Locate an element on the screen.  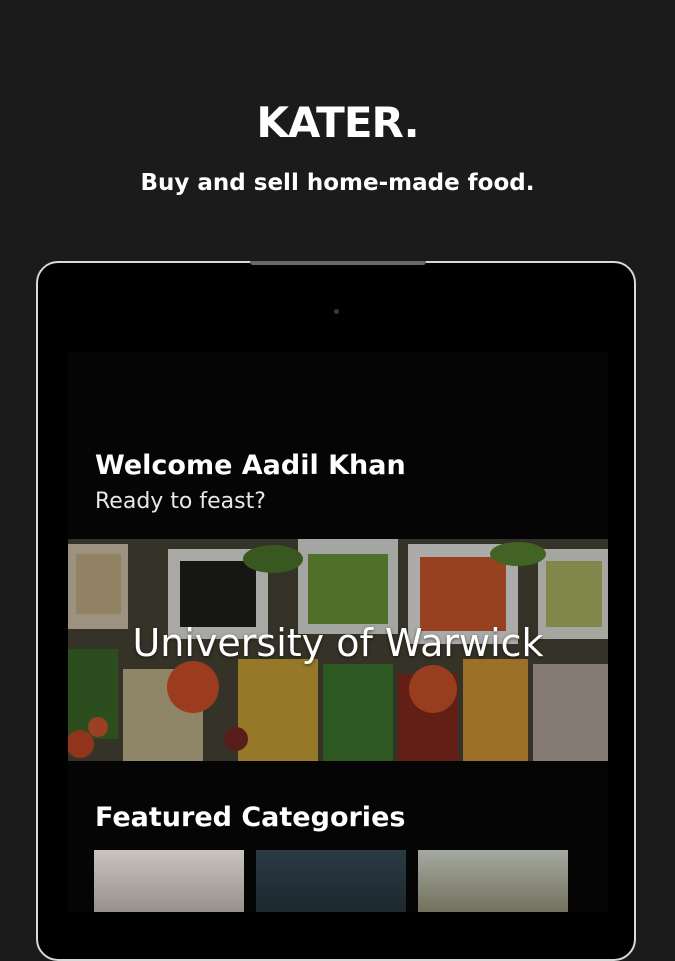
campus-name: University of Warwick is located at coordinates (338, 643).